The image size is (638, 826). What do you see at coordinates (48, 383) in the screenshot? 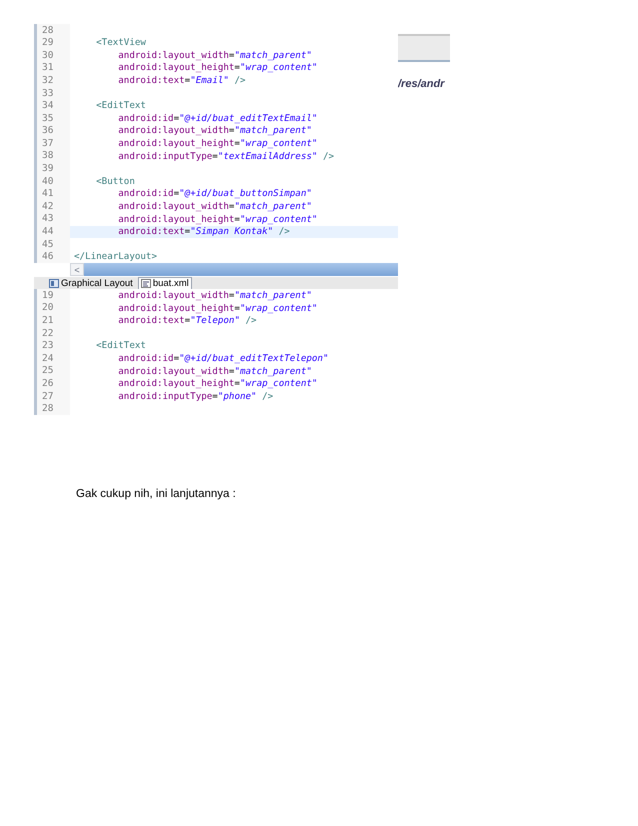
I see `line-number: 26` at bounding box center [48, 383].